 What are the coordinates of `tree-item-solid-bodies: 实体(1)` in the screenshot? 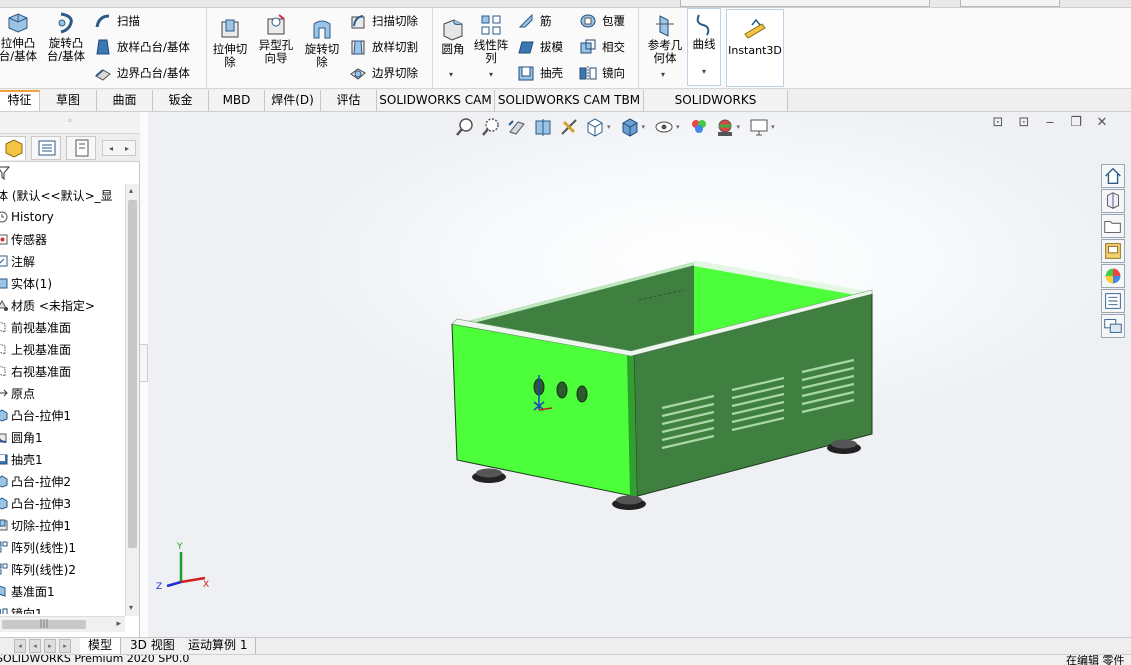 It's located at (26, 283).